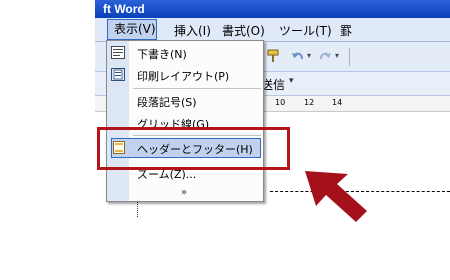  Describe the element at coordinates (336, 196) in the screenshot. I see `annotation-arrow-icon` at that location.